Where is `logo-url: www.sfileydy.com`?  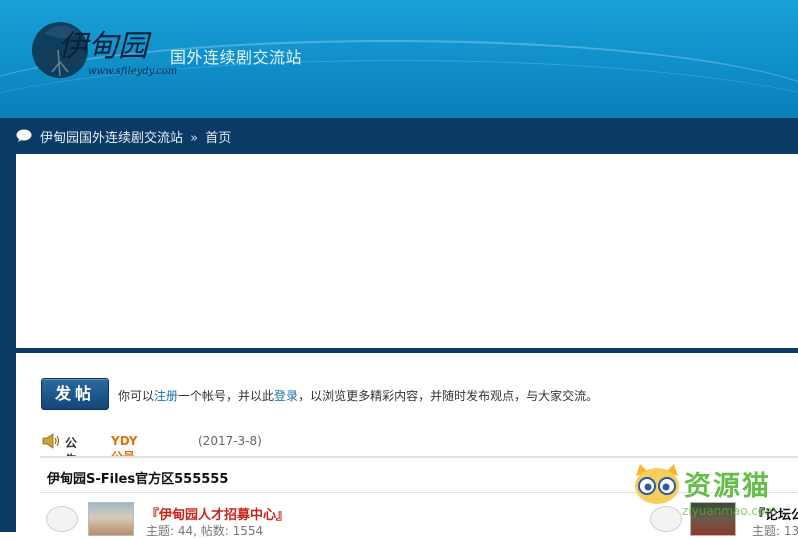
logo-url: www.sfileydy.com is located at coordinates (133, 71).